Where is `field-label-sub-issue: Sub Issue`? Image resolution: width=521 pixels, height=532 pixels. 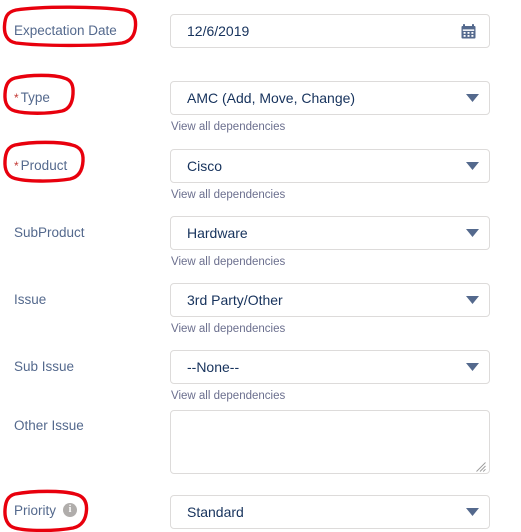
field-label-sub-issue: Sub Issue is located at coordinates (44, 367).